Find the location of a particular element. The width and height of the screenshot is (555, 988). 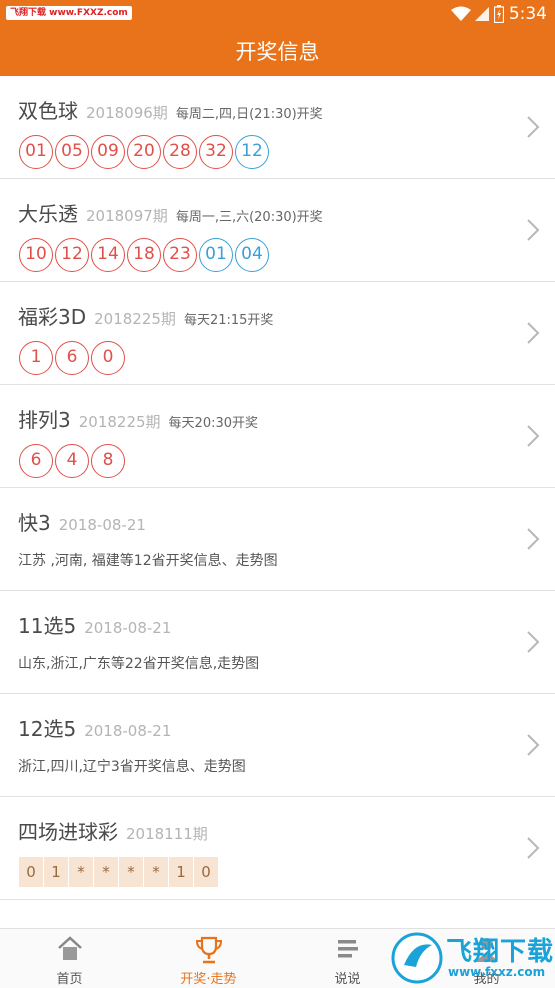

red-ball: 20 is located at coordinates (144, 152).